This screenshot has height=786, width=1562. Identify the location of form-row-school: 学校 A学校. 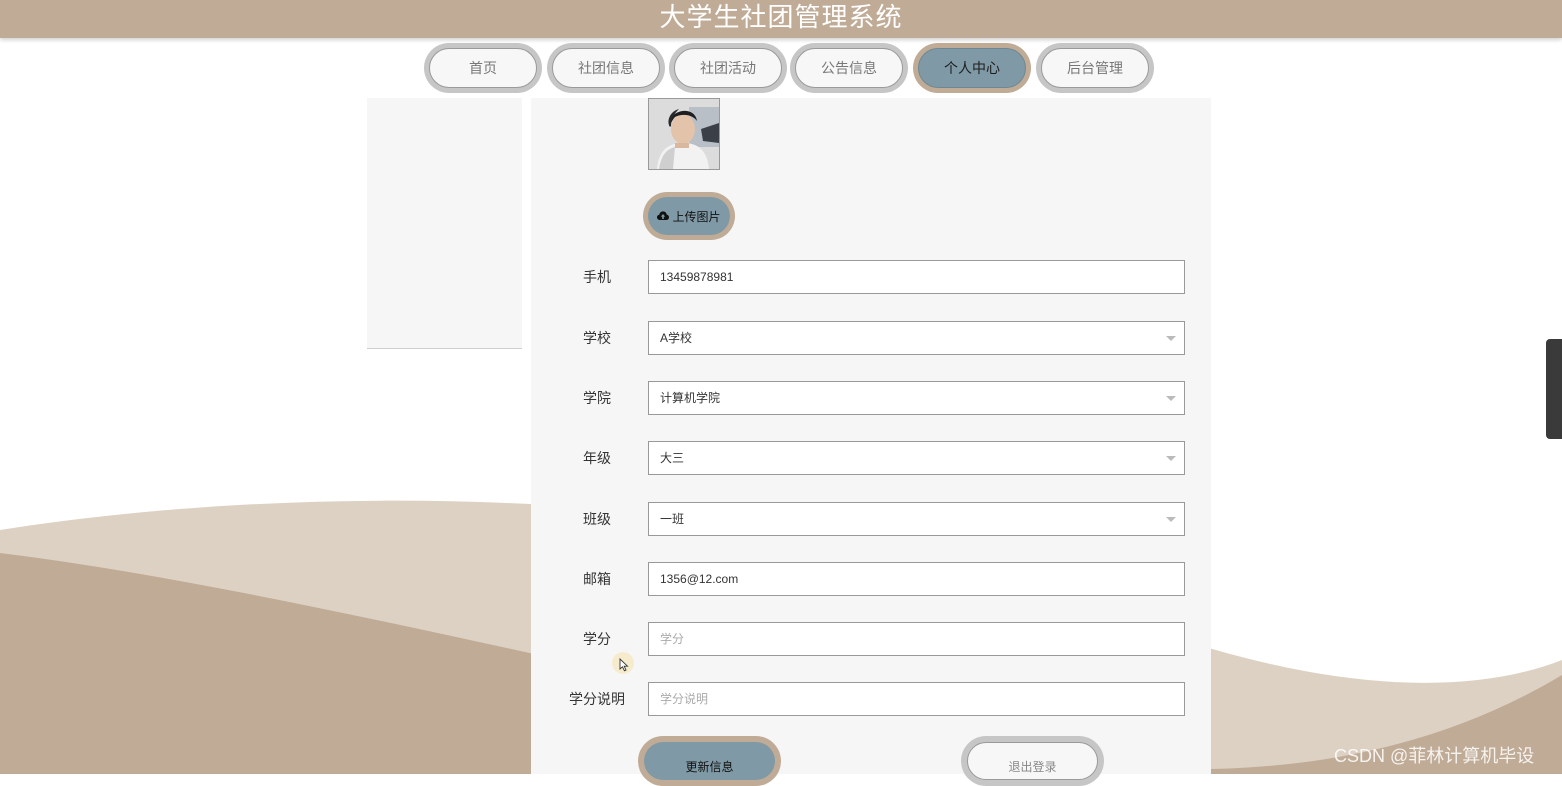
(871, 339).